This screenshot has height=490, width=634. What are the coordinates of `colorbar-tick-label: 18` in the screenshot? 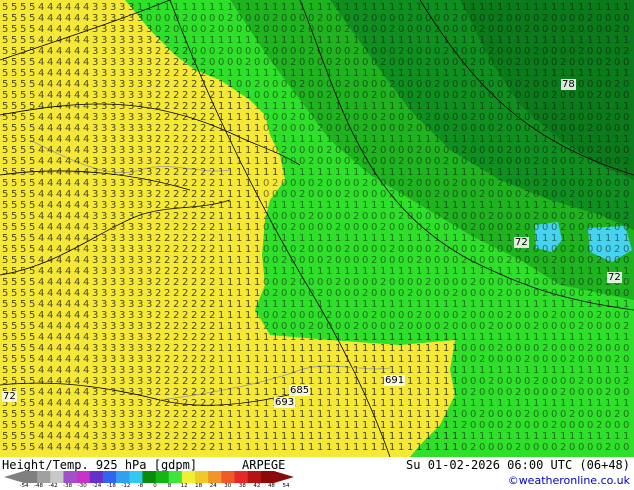 It's located at (199, 486).